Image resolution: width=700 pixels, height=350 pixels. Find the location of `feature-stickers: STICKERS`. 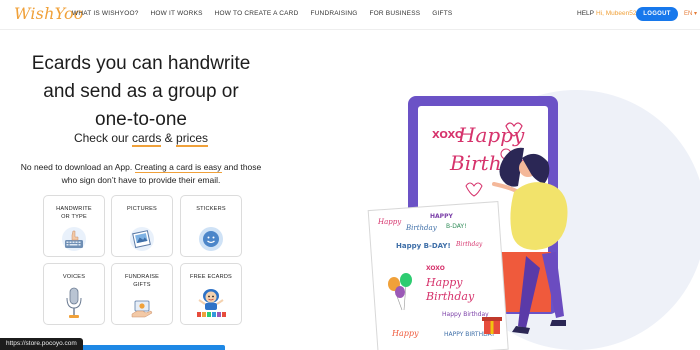

feature-stickers: STICKERS is located at coordinates (211, 226).